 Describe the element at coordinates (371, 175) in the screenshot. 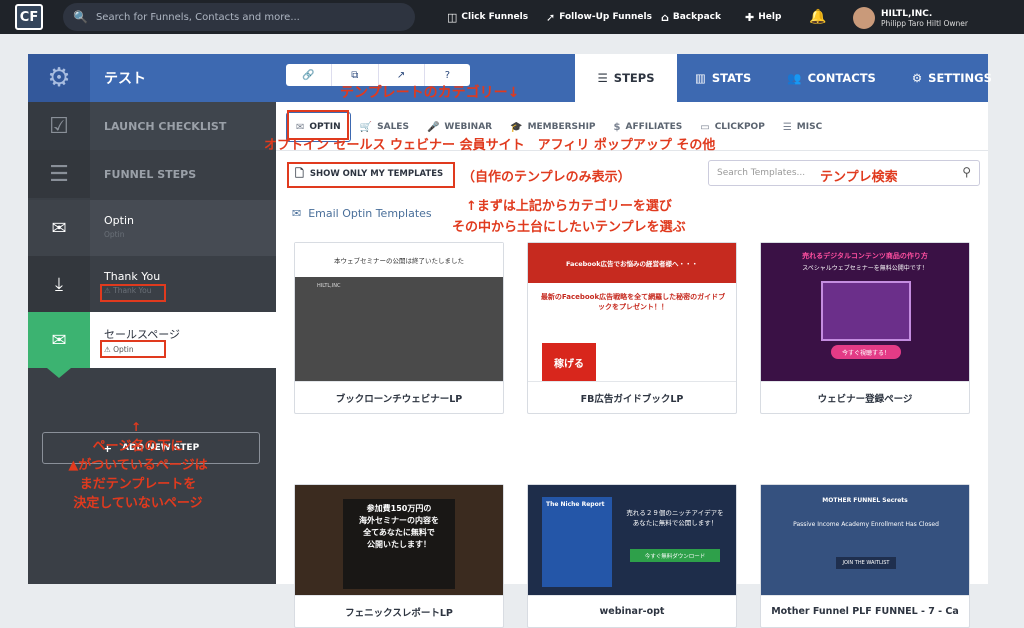

I see `highlight-show-only` at that location.